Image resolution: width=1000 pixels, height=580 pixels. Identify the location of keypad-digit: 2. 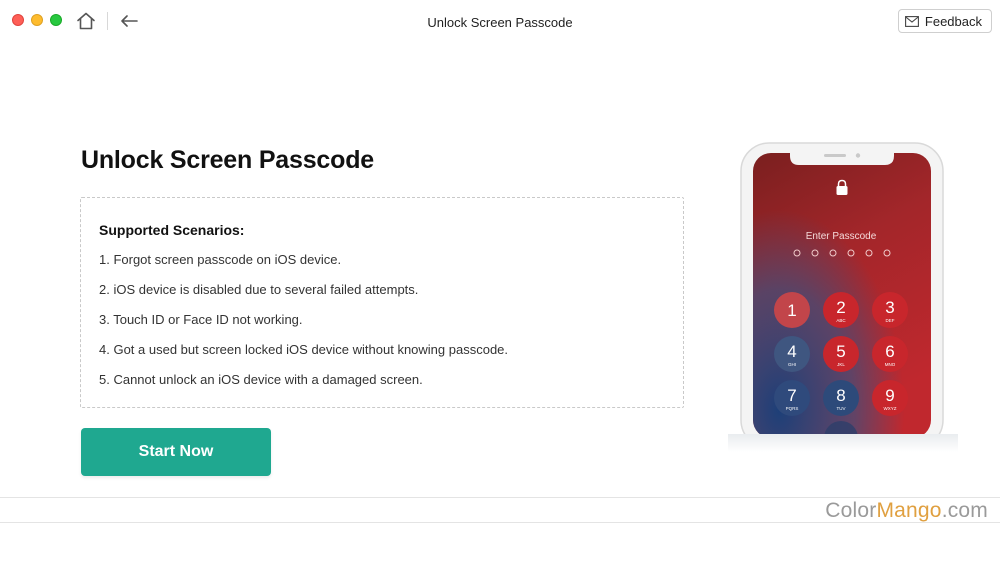
(840, 307).